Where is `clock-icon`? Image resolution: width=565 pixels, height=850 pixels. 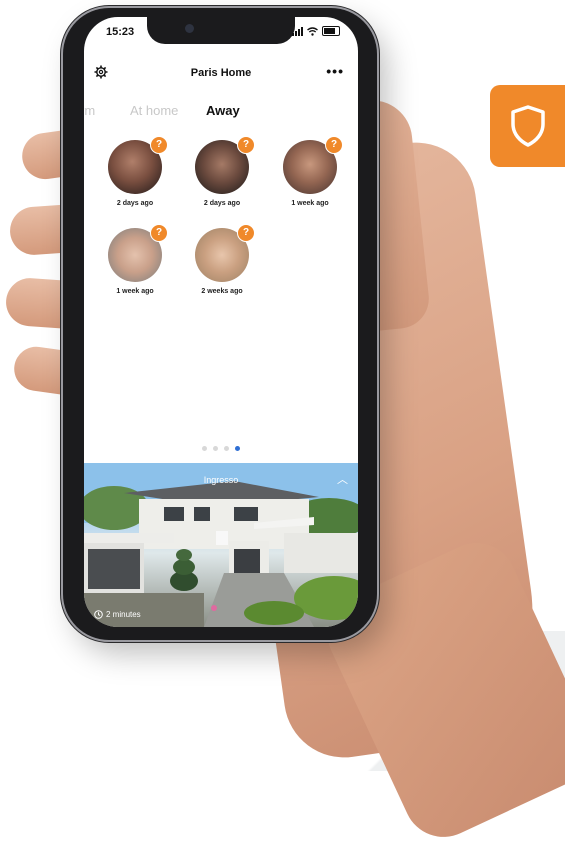 clock-icon is located at coordinates (98, 614).